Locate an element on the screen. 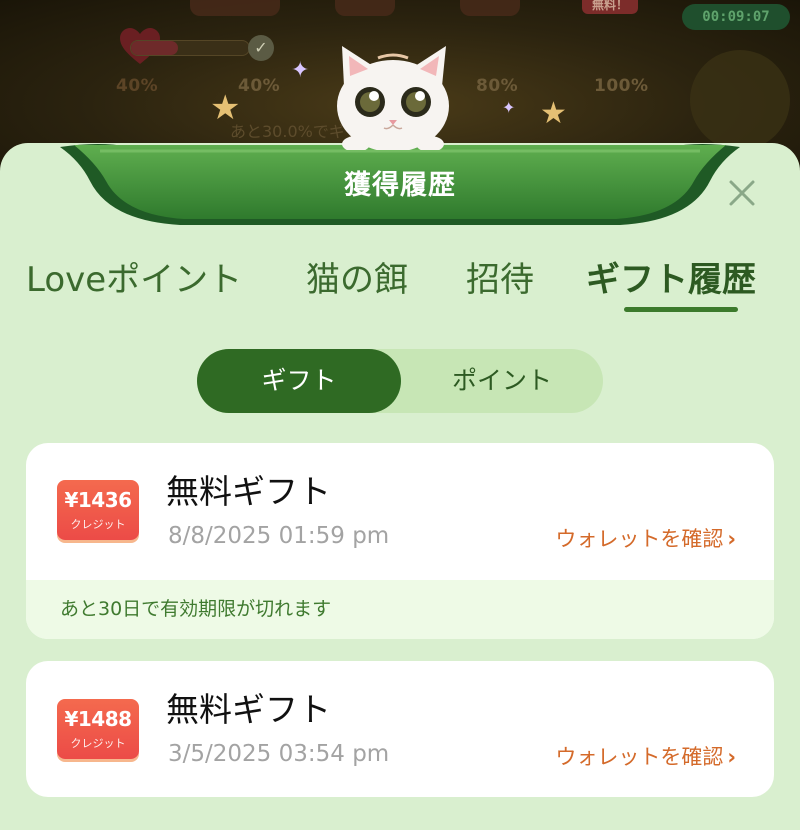  credit-coupon: ¥1436 クレジット is located at coordinates (98, 510).